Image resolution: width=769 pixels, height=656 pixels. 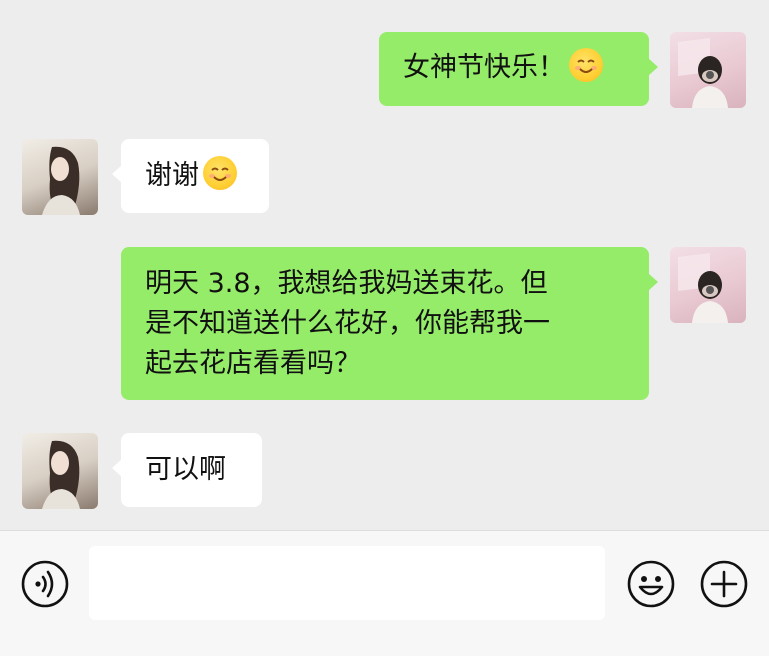 What do you see at coordinates (484, 67) in the screenshot?
I see `message-text: 女神节快乐！` at bounding box center [484, 67].